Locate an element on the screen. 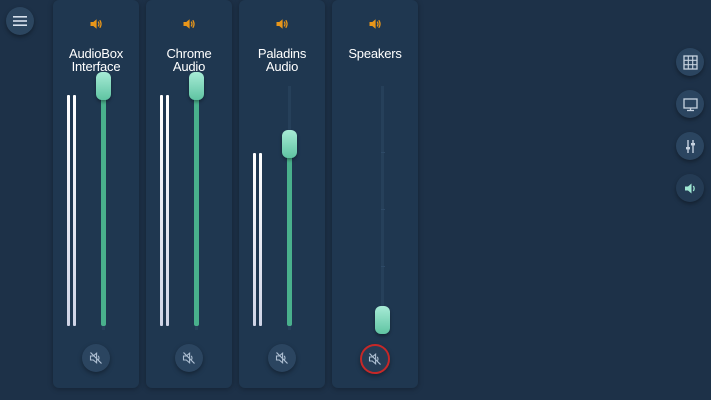  monitor-icon is located at coordinates (690, 104).